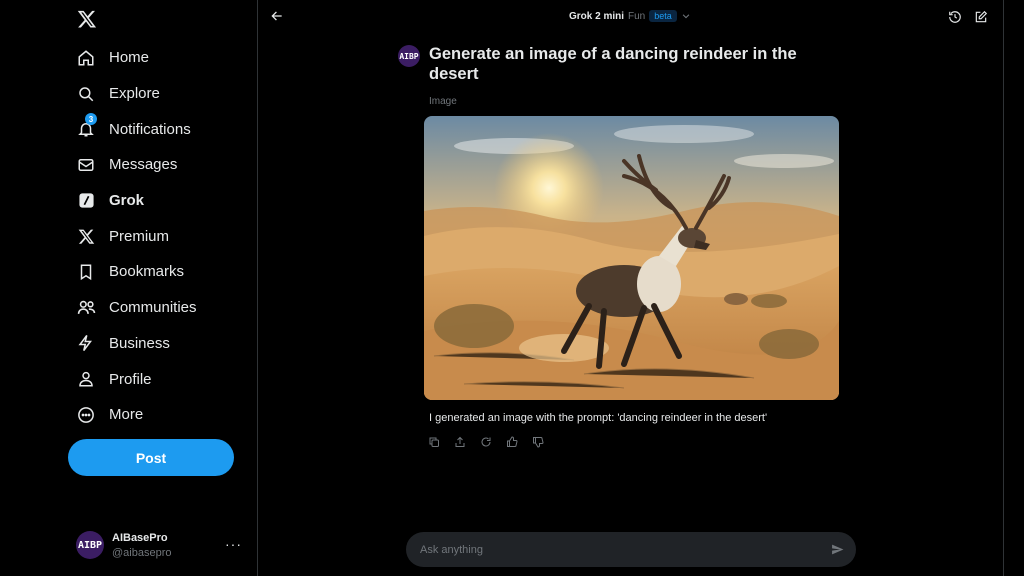  What do you see at coordinates (91, 119) in the screenshot?
I see `notification-badge: 3` at bounding box center [91, 119].